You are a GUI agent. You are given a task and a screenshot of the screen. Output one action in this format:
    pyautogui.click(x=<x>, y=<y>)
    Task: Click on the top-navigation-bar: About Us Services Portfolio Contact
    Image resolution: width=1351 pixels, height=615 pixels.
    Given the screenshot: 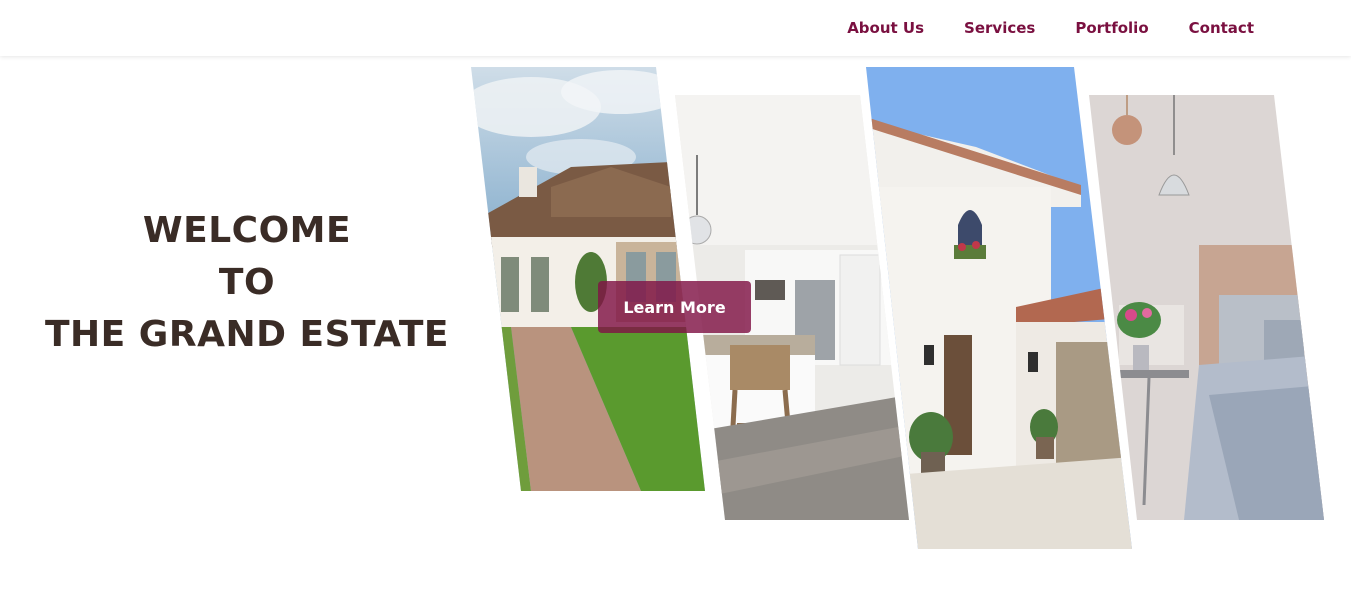 What is the action you would take?
    pyautogui.click(x=675, y=28)
    